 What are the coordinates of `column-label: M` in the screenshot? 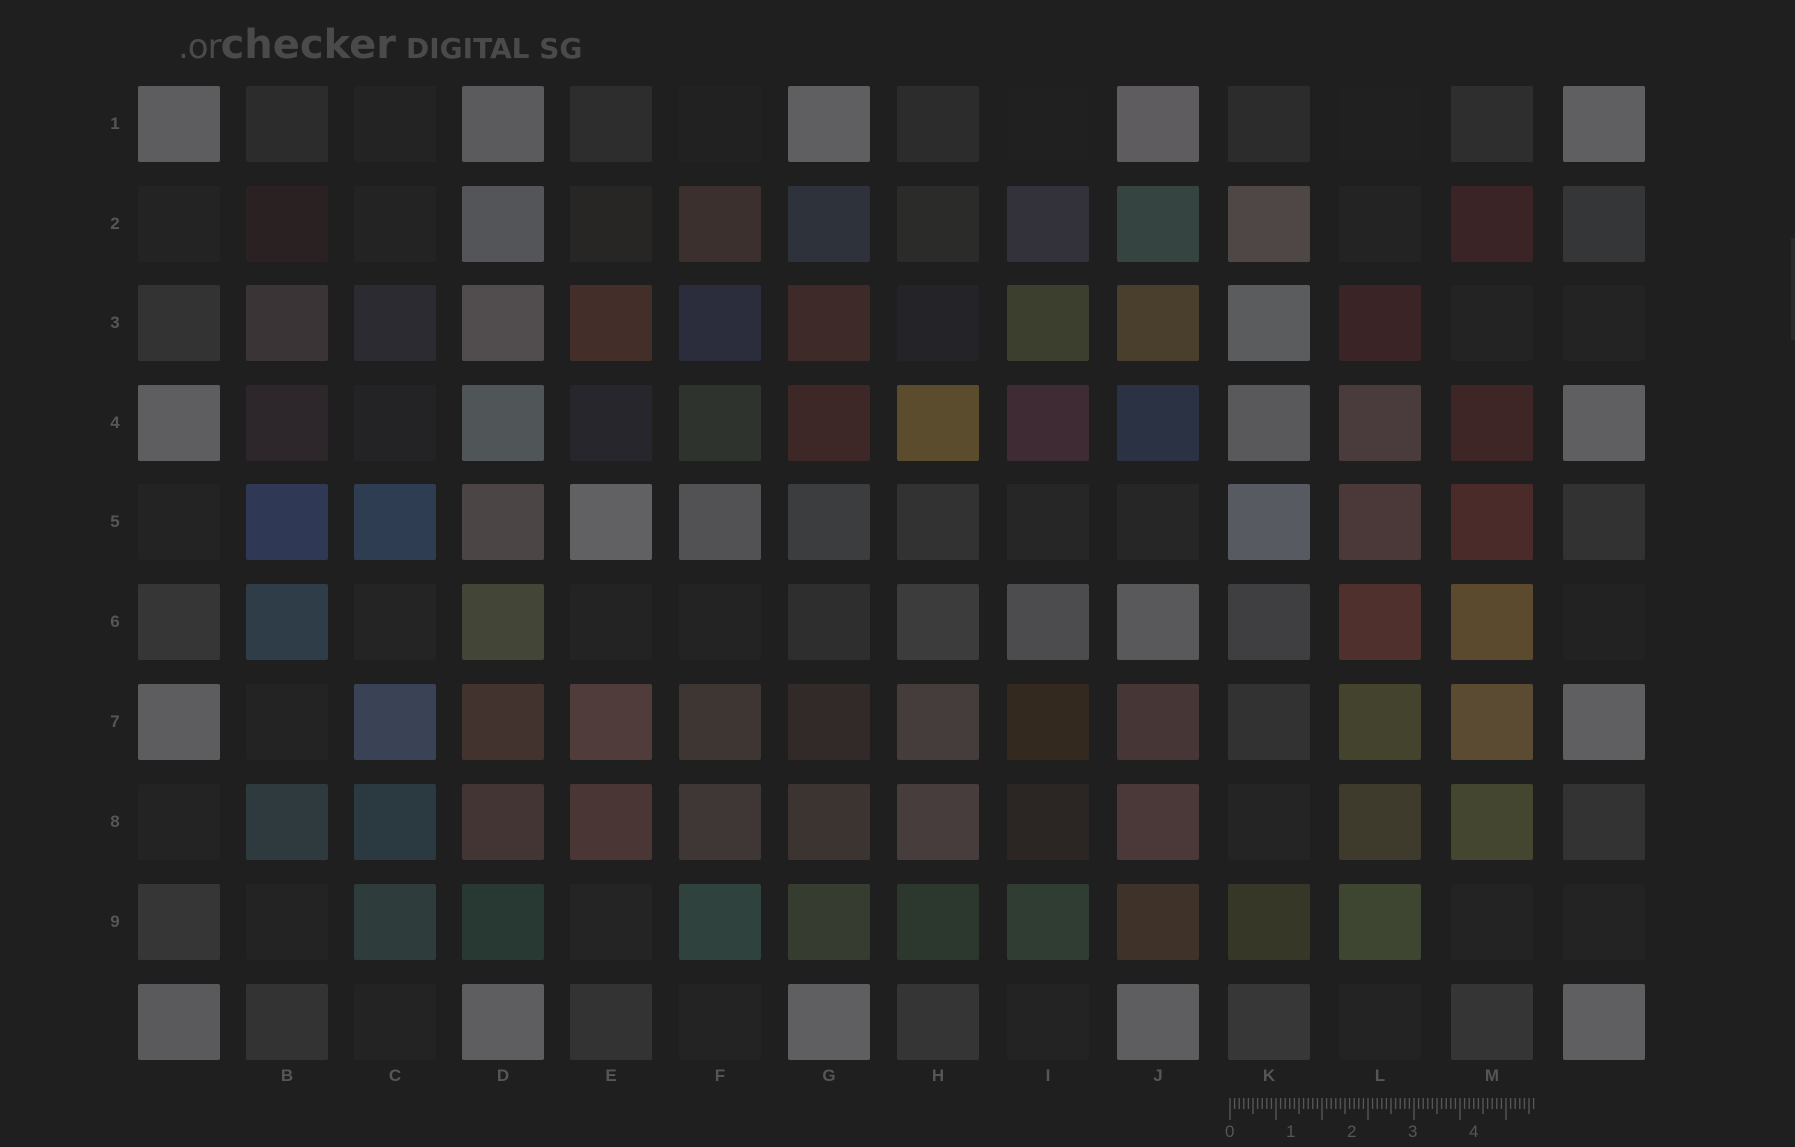 It's located at (1492, 1075).